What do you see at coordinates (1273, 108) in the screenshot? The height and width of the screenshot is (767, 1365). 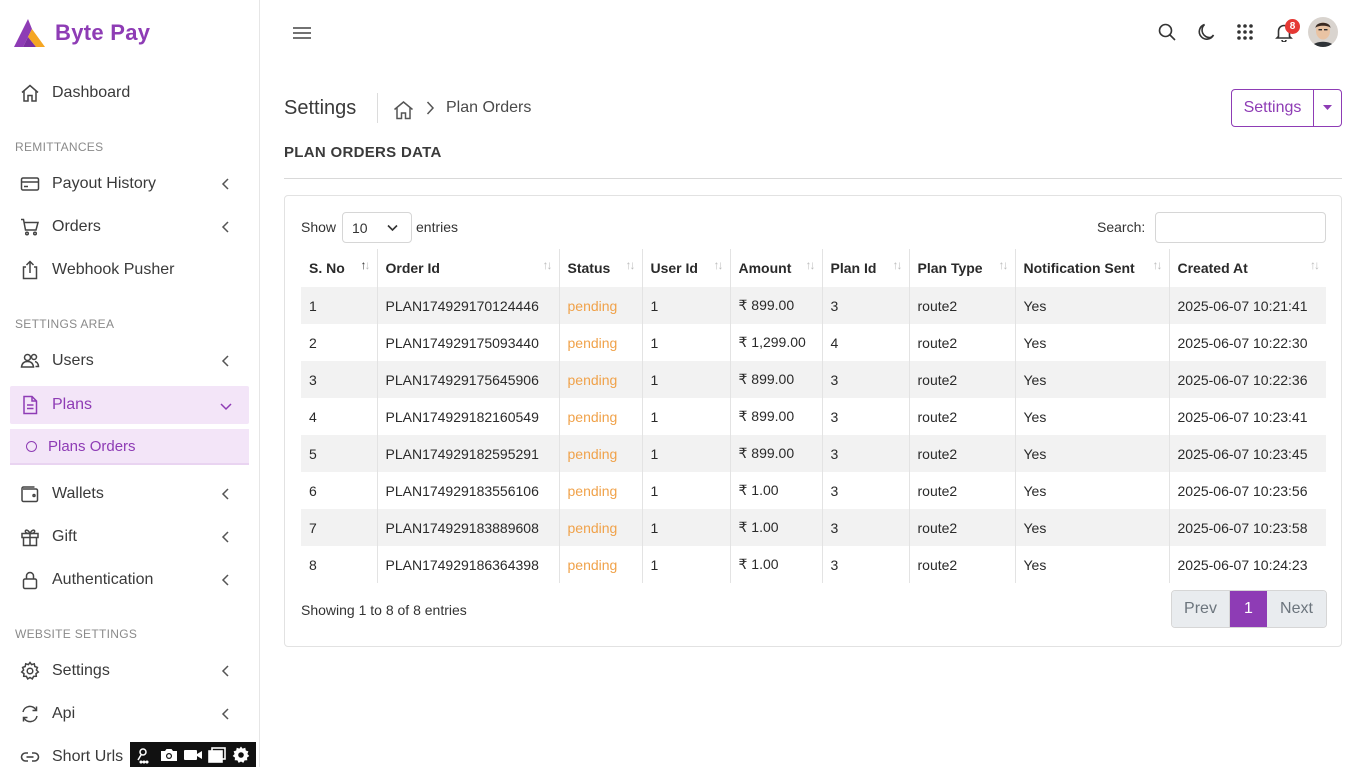 I see `settings-button: Settings` at bounding box center [1273, 108].